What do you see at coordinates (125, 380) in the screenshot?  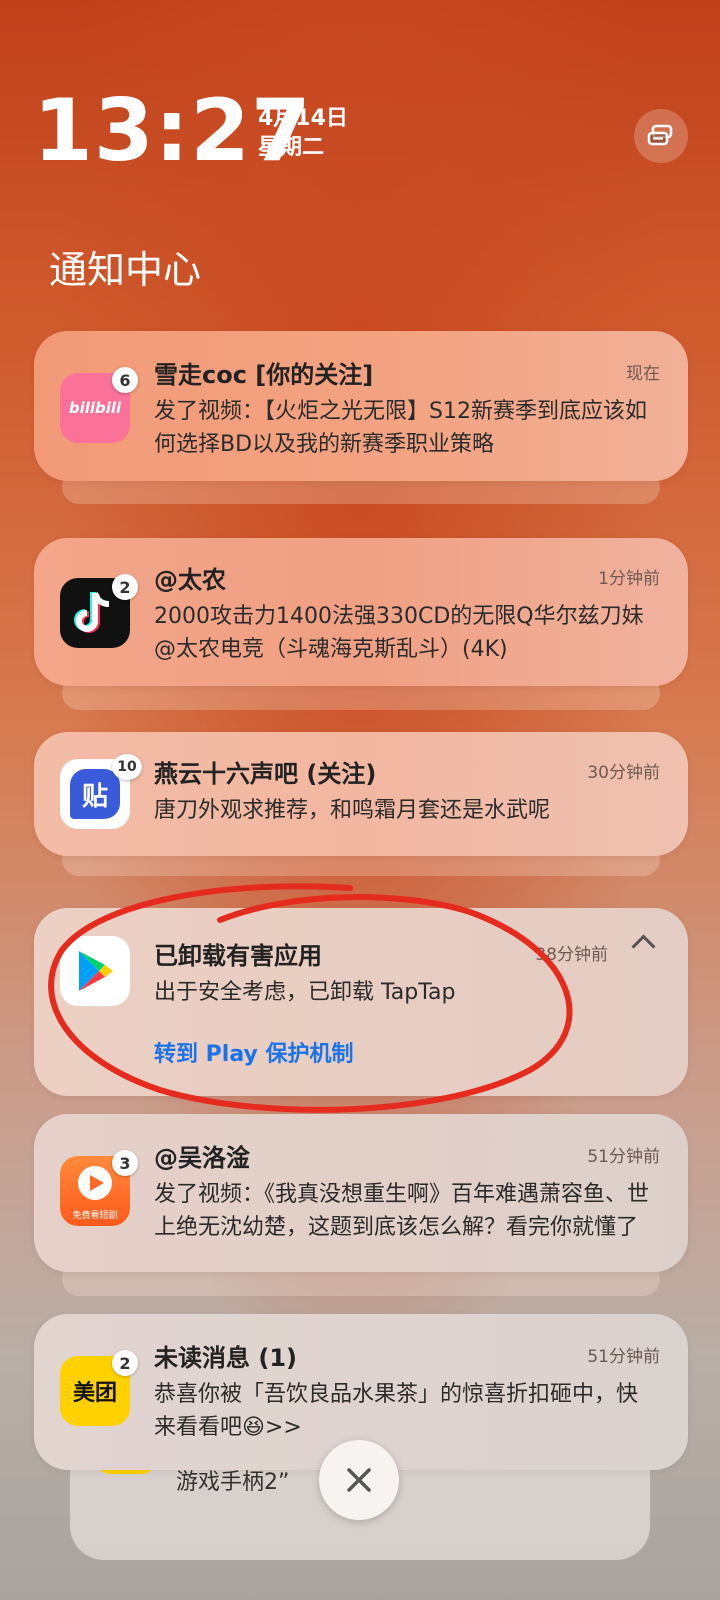 I see `unread-badge: 6` at bounding box center [125, 380].